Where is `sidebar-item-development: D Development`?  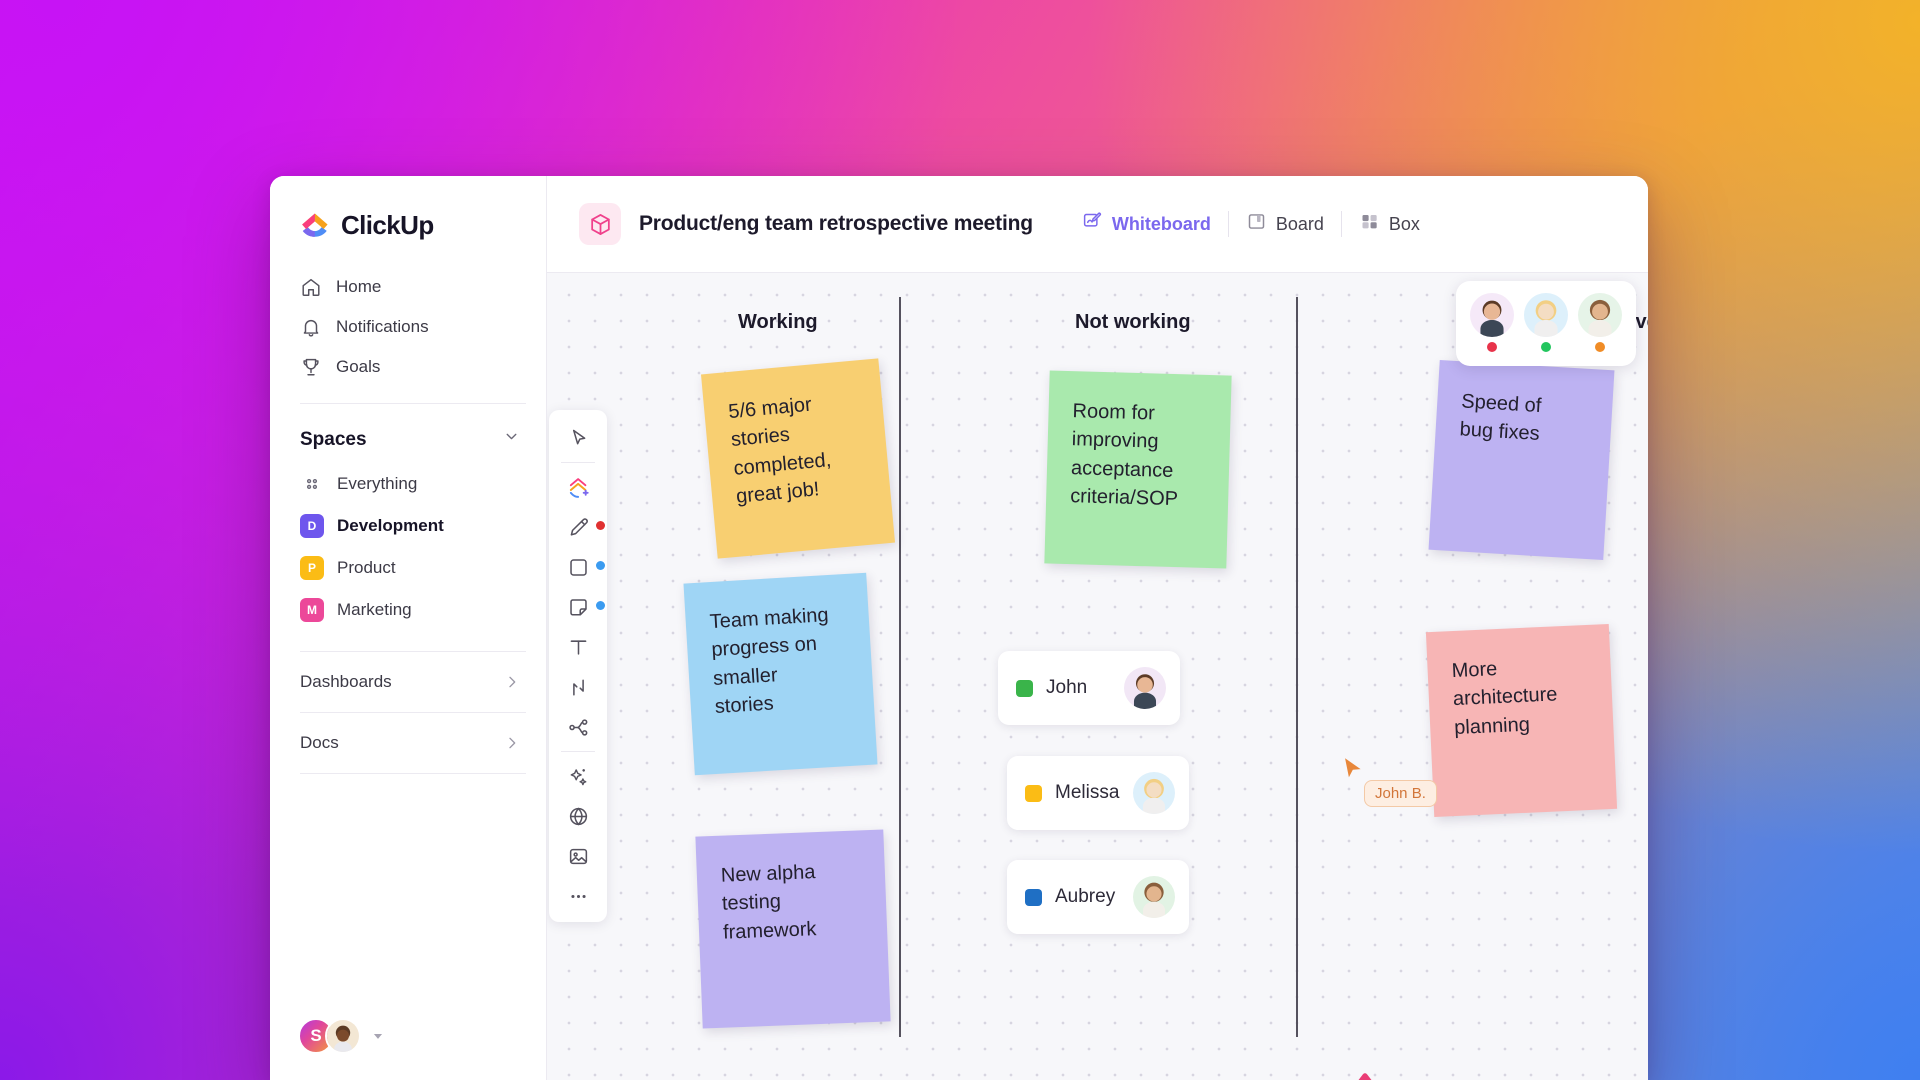
sidebar-item-development: D Development is located at coordinates (408, 526).